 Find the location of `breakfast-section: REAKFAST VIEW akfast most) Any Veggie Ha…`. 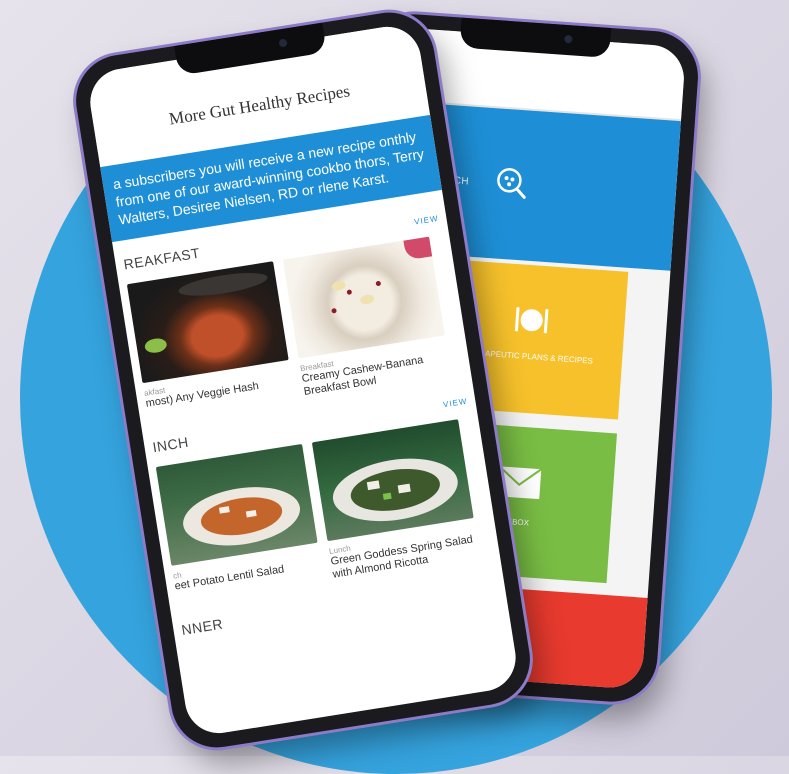

breakfast-section: REAKFAST VIEW akfast most) Any Veggie Ha… is located at coordinates (293, 315).